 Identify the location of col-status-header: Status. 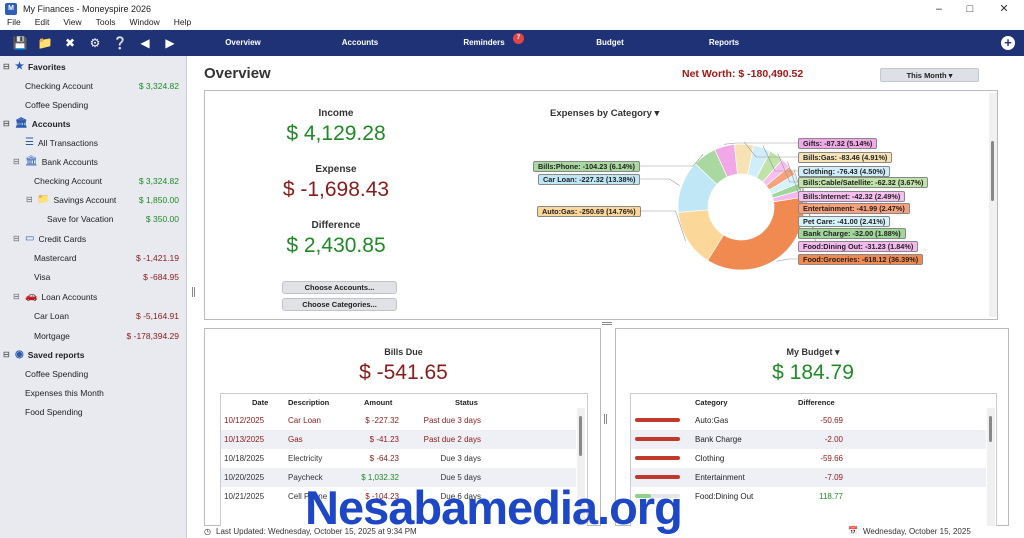
(466, 402).